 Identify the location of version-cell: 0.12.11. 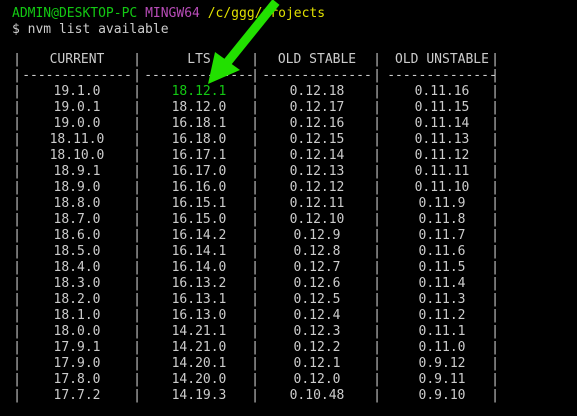
(317, 203).